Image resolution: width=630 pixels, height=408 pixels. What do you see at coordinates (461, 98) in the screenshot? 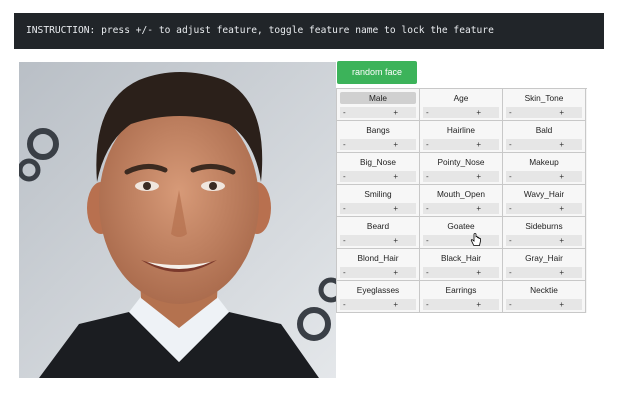
I see `feature-toggle-age: Age` at bounding box center [461, 98].